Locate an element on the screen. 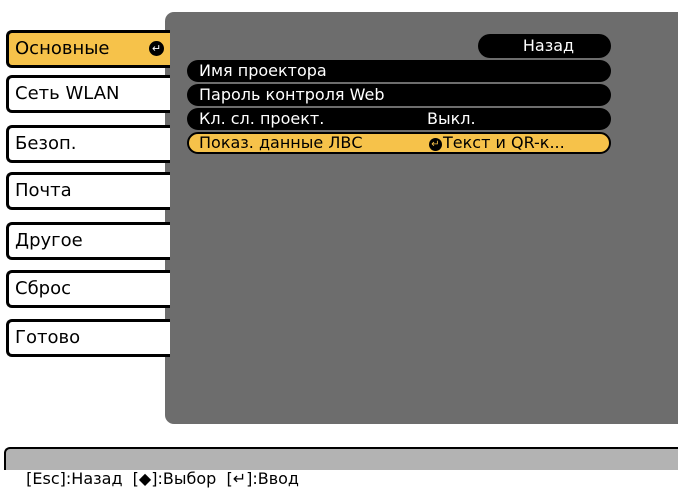 Image resolution: width=678 pixels, height=489 pixels. menu-item-label: Кл. сл. проект. is located at coordinates (262, 118).